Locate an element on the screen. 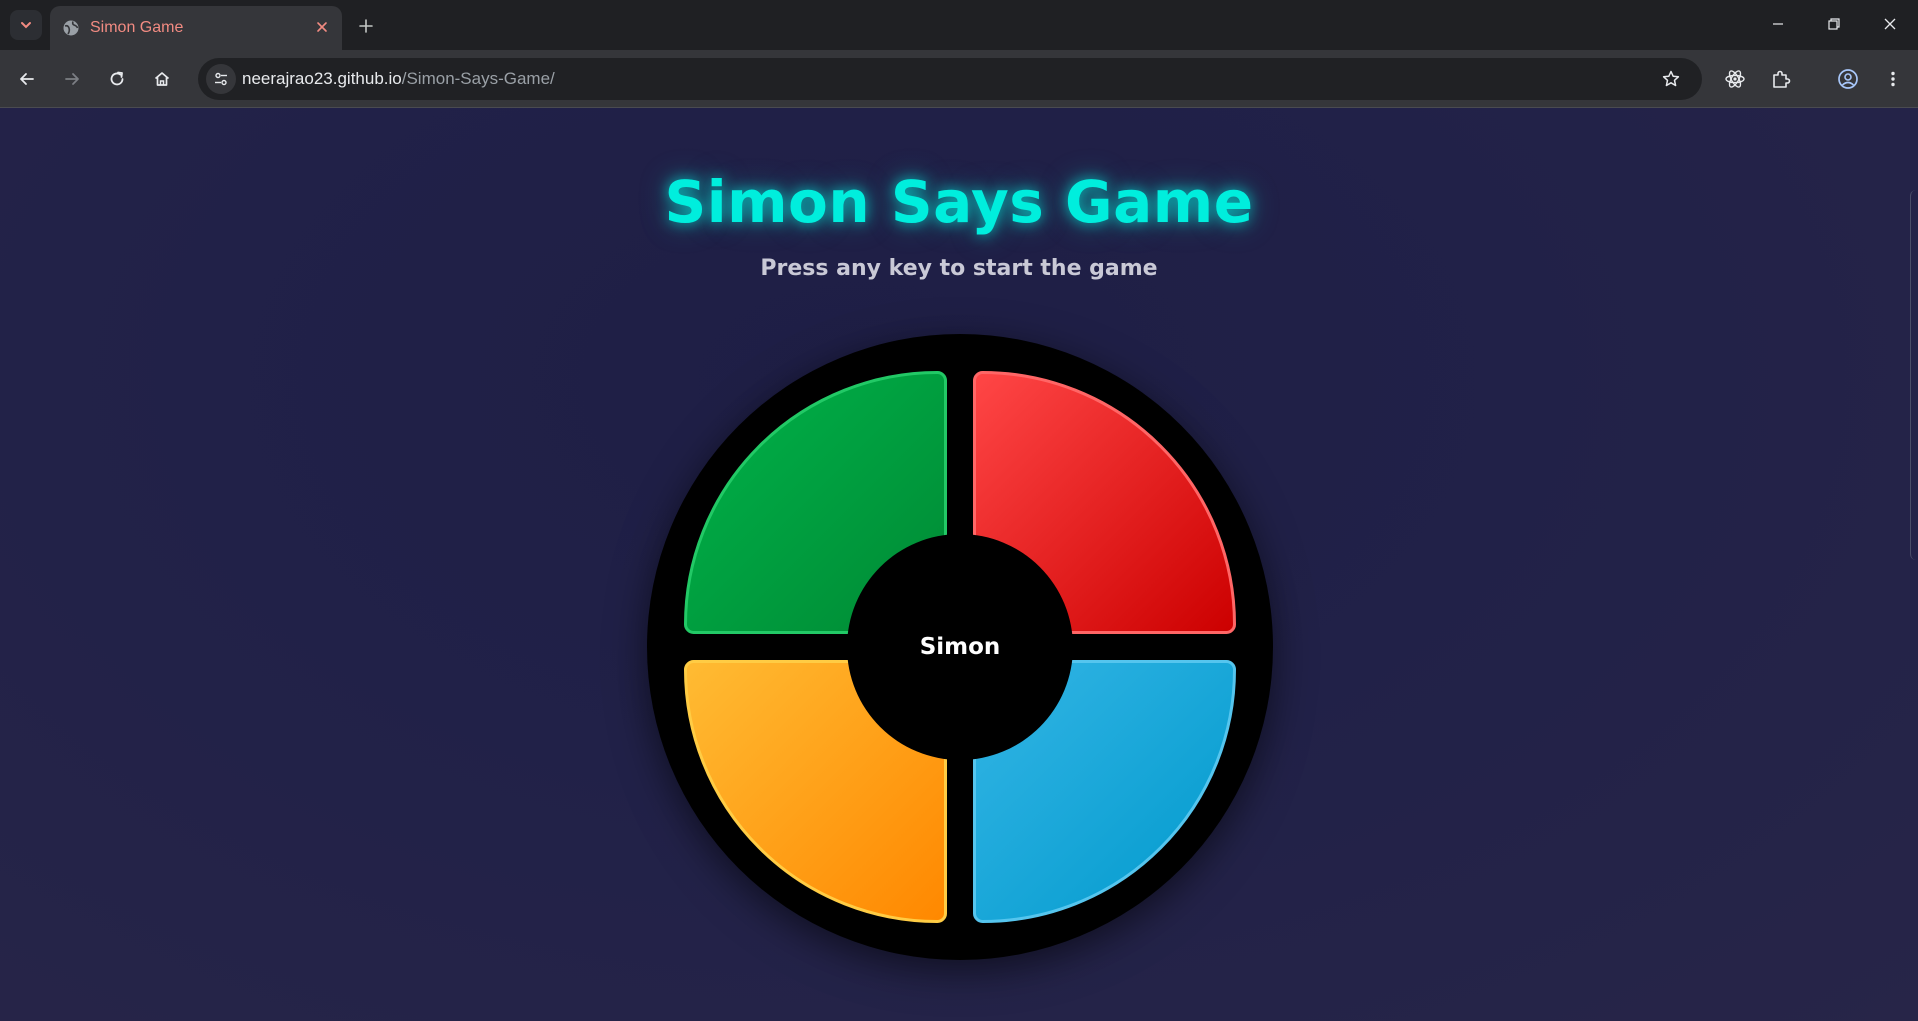 The height and width of the screenshot is (1021, 1918). minimize-icon is located at coordinates (1778, 24).